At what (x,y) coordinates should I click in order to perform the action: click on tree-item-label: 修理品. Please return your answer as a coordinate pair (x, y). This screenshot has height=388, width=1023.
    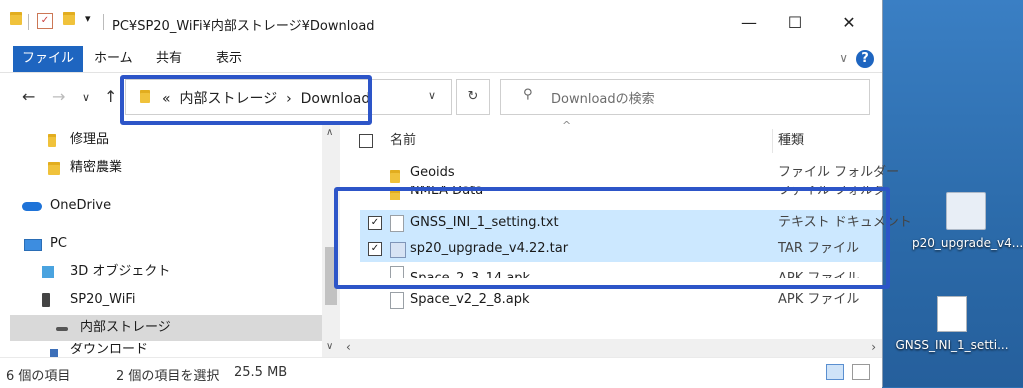
    Looking at the image, I should click on (90, 139).